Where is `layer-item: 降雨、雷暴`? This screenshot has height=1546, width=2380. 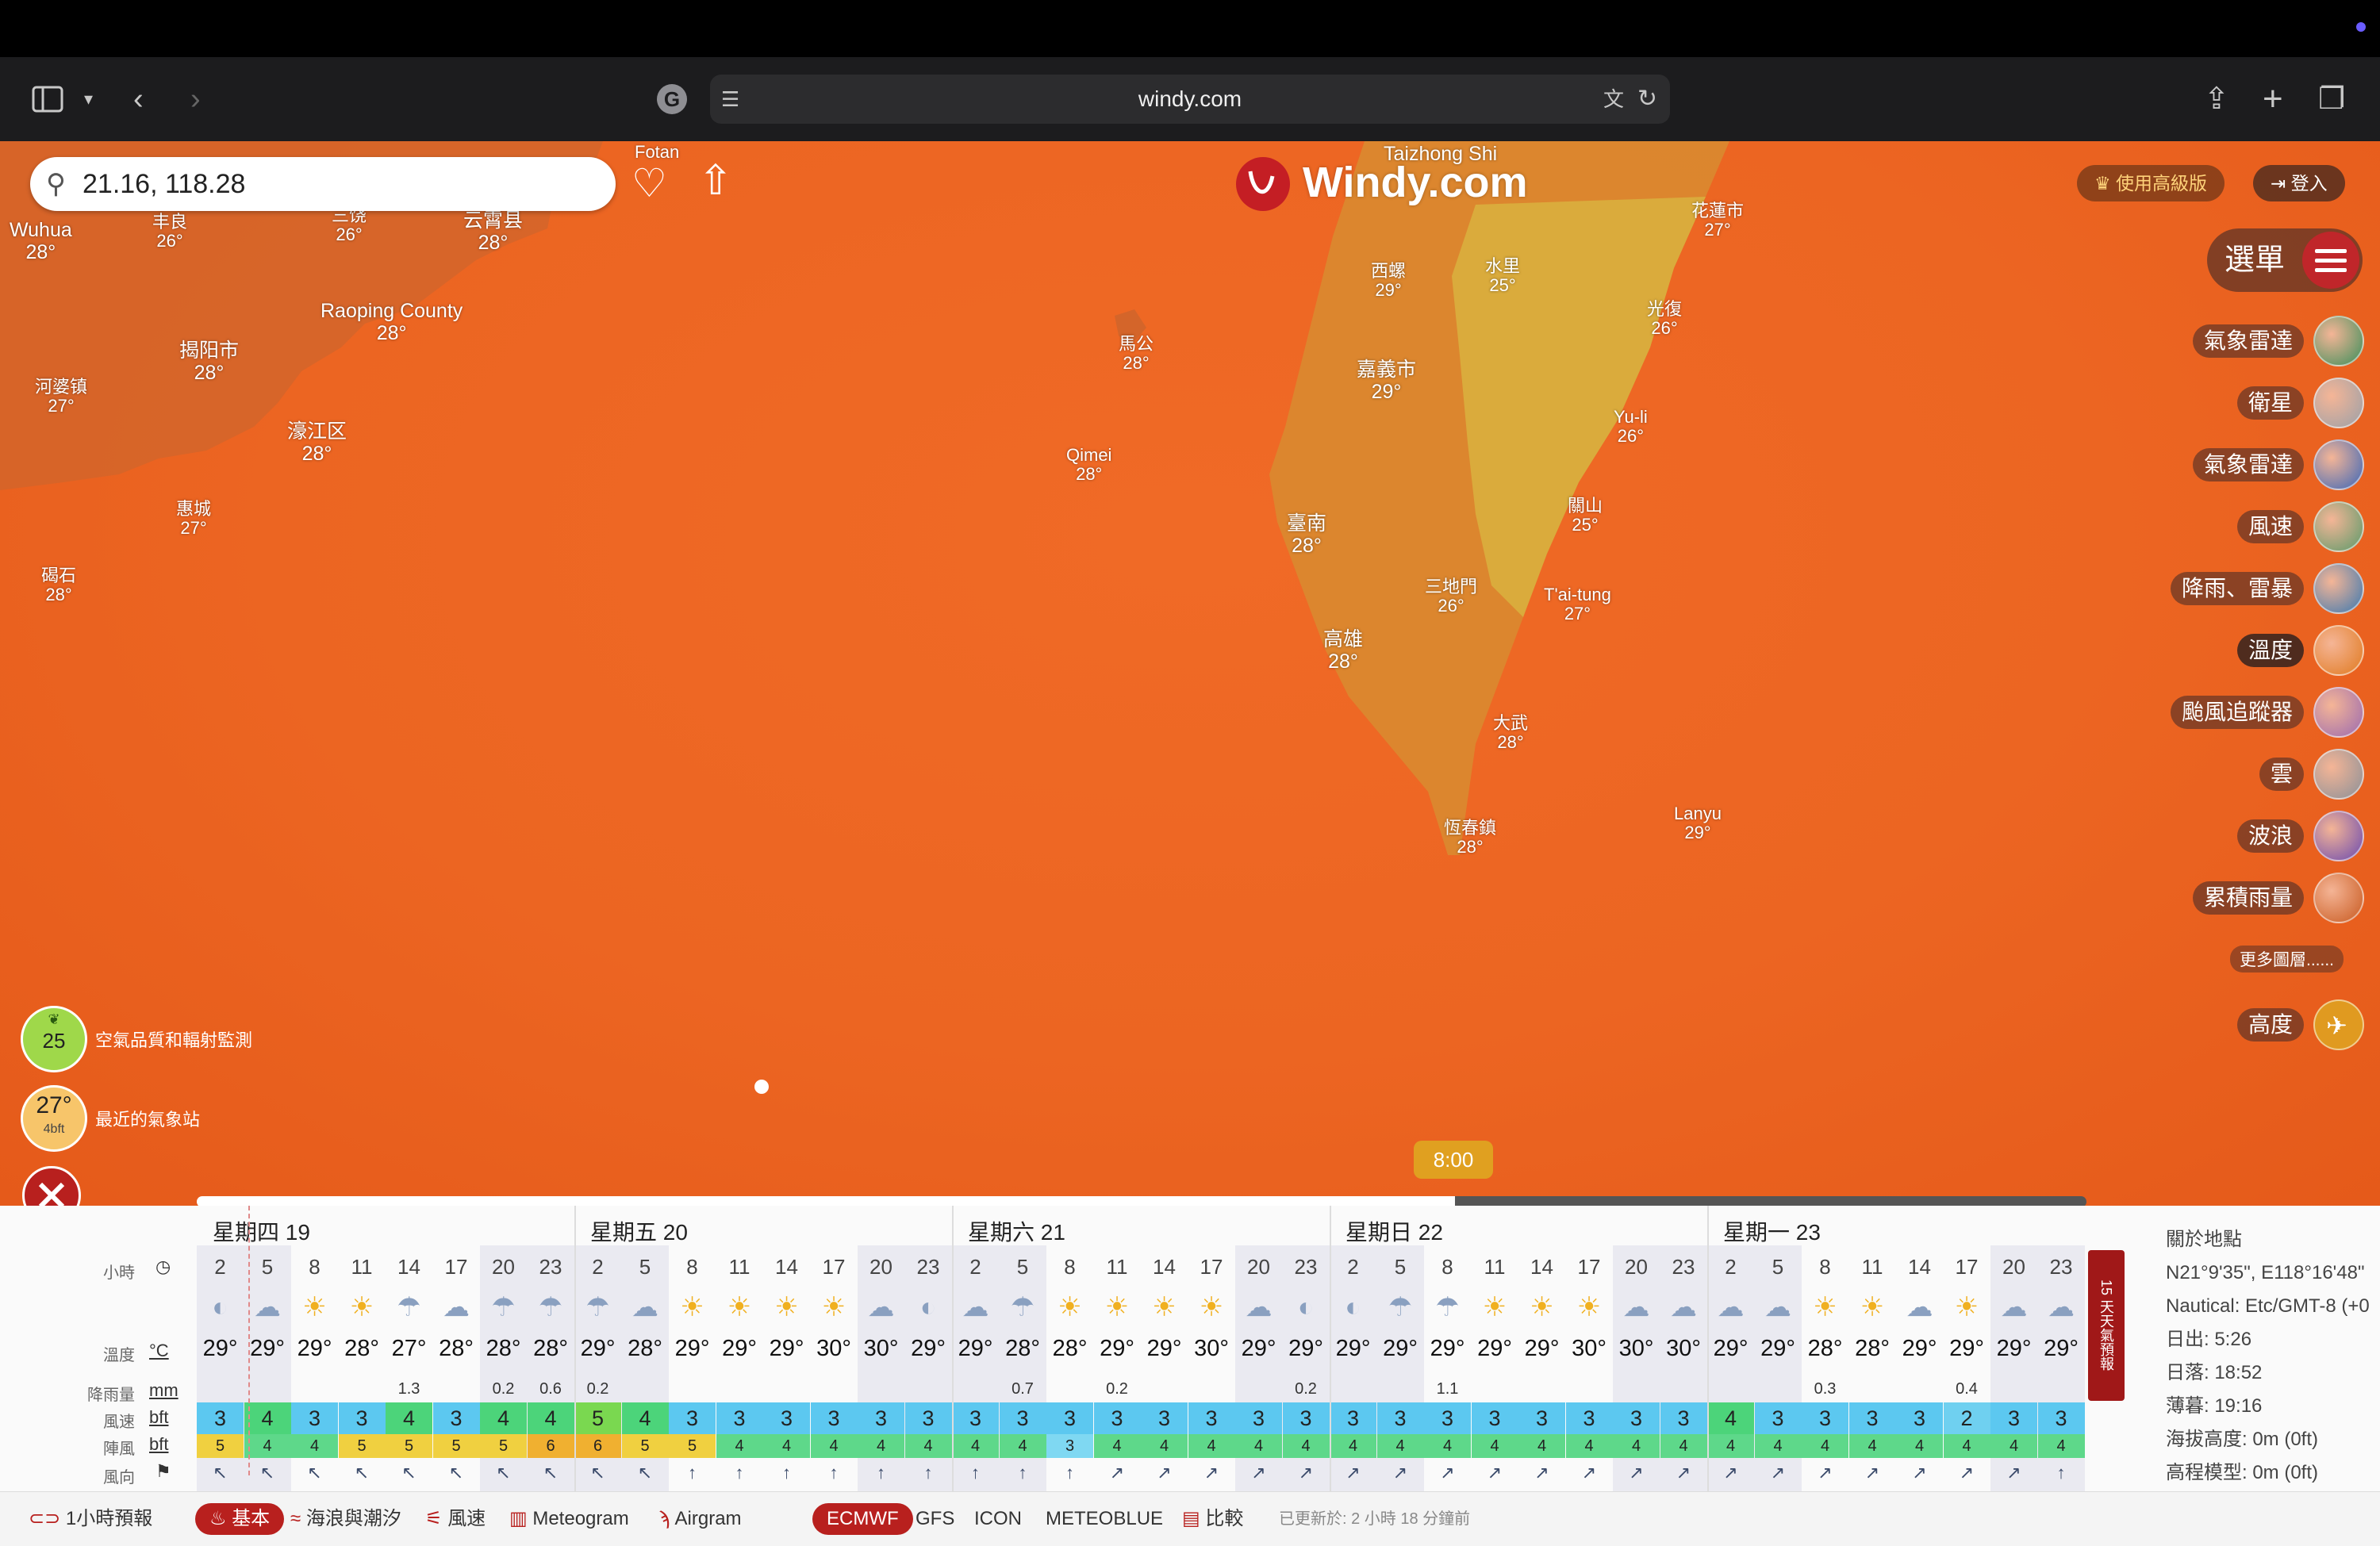
layer-item: 降雨、雷暴 is located at coordinates (2245, 588).